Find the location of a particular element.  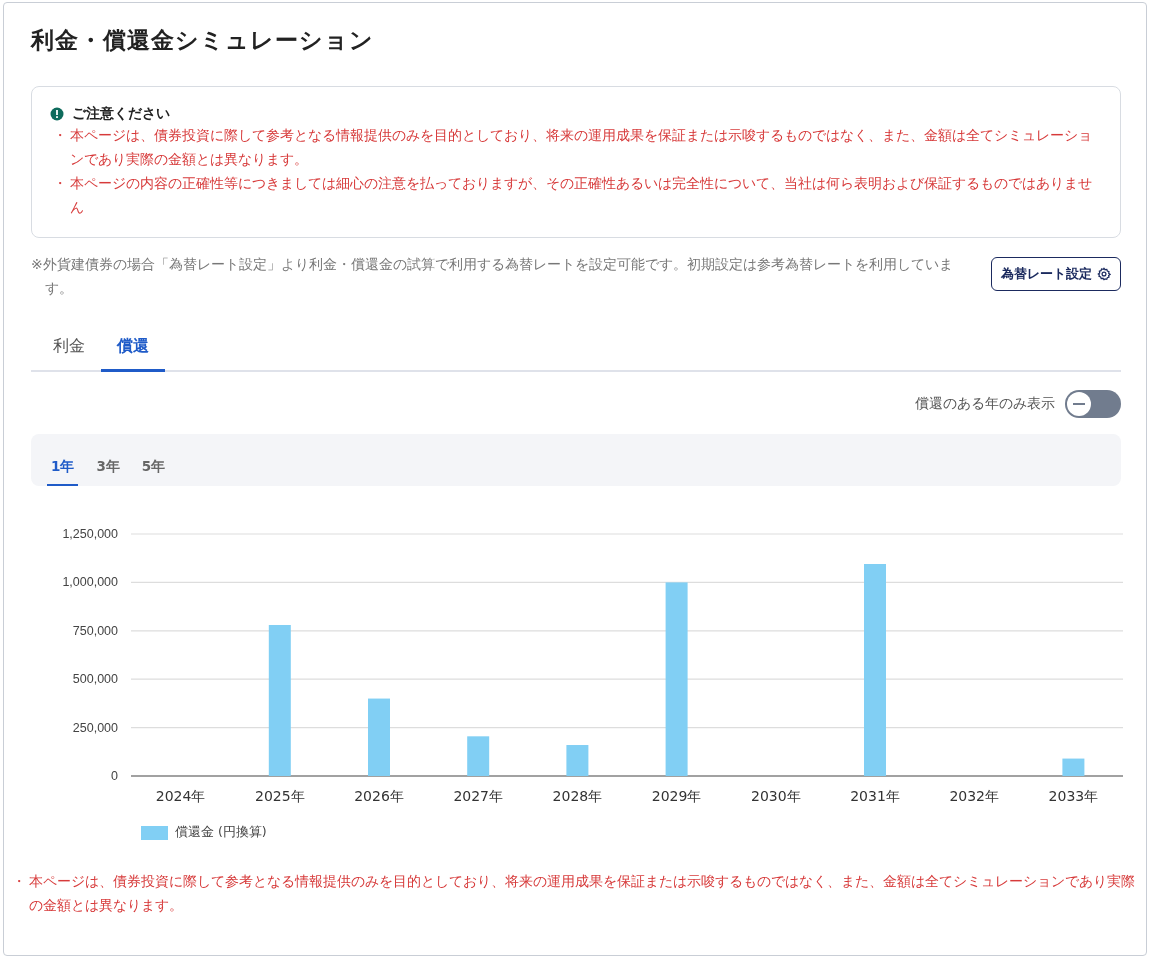

tab: 利金 is located at coordinates (69, 350).